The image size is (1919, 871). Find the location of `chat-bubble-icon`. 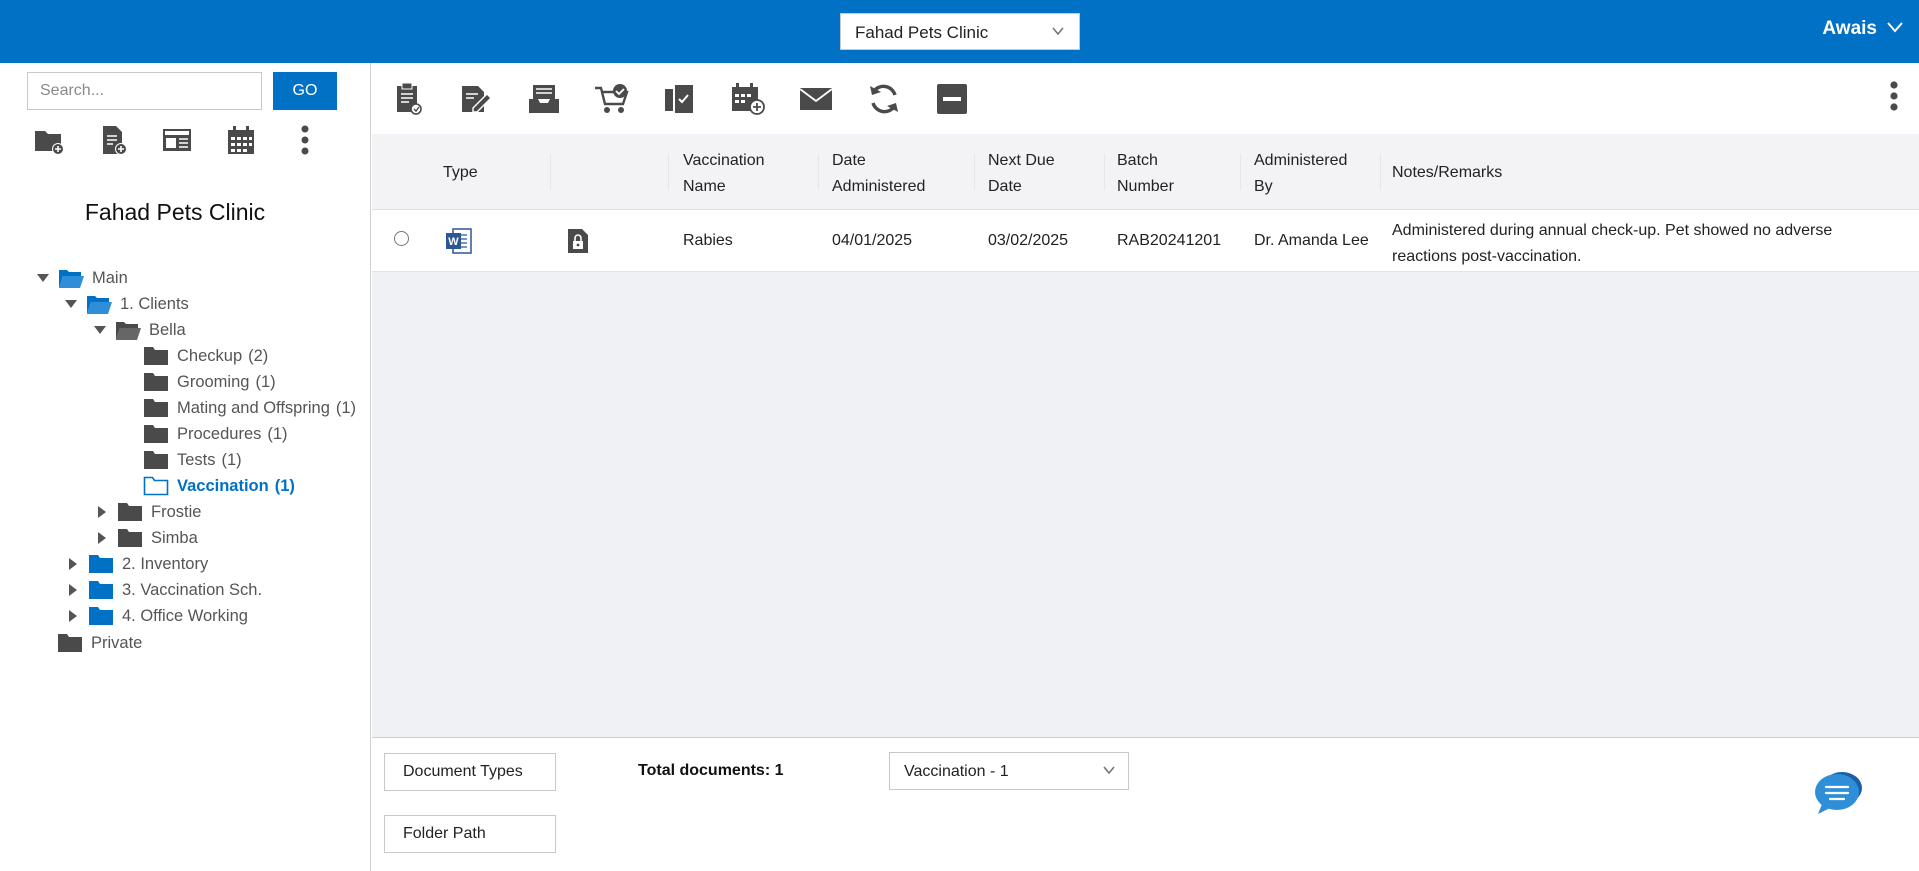

chat-bubble-icon is located at coordinates (1838, 792).